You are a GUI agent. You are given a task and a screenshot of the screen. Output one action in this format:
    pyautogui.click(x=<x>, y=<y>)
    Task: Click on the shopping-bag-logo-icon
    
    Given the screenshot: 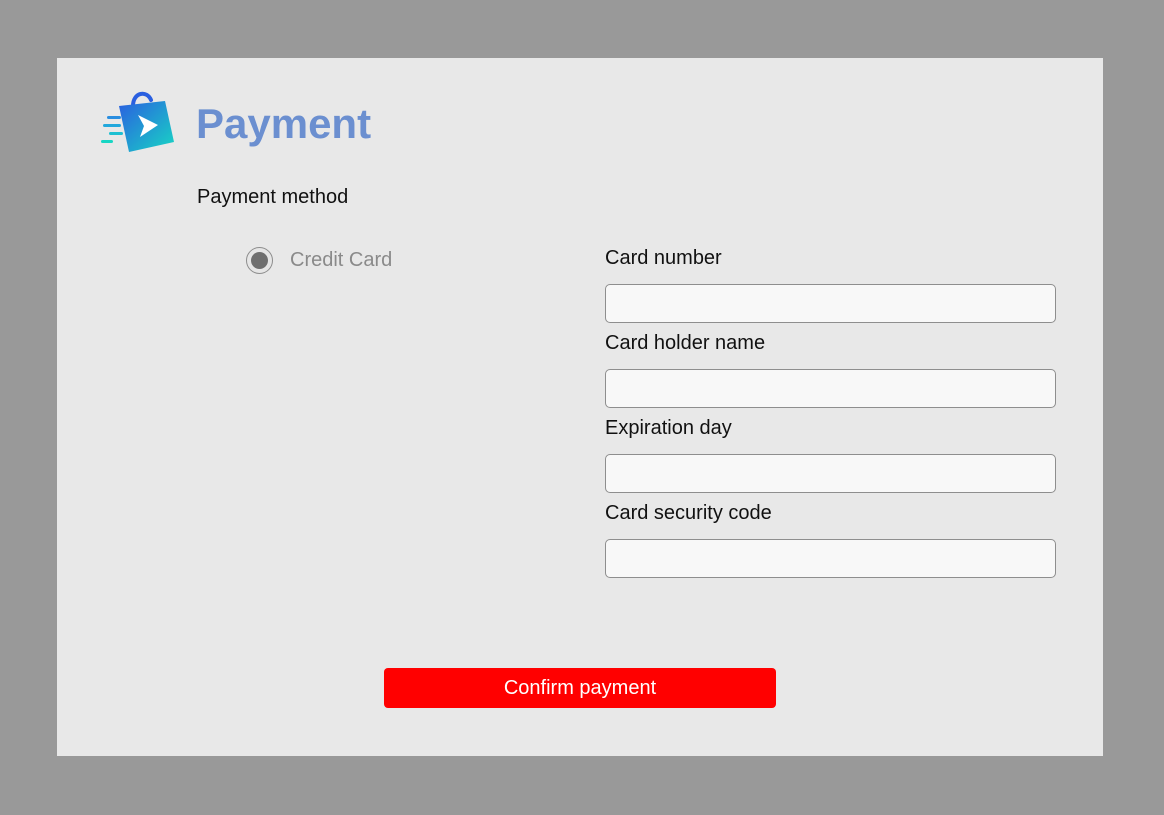 What is the action you would take?
    pyautogui.click(x=138, y=119)
    